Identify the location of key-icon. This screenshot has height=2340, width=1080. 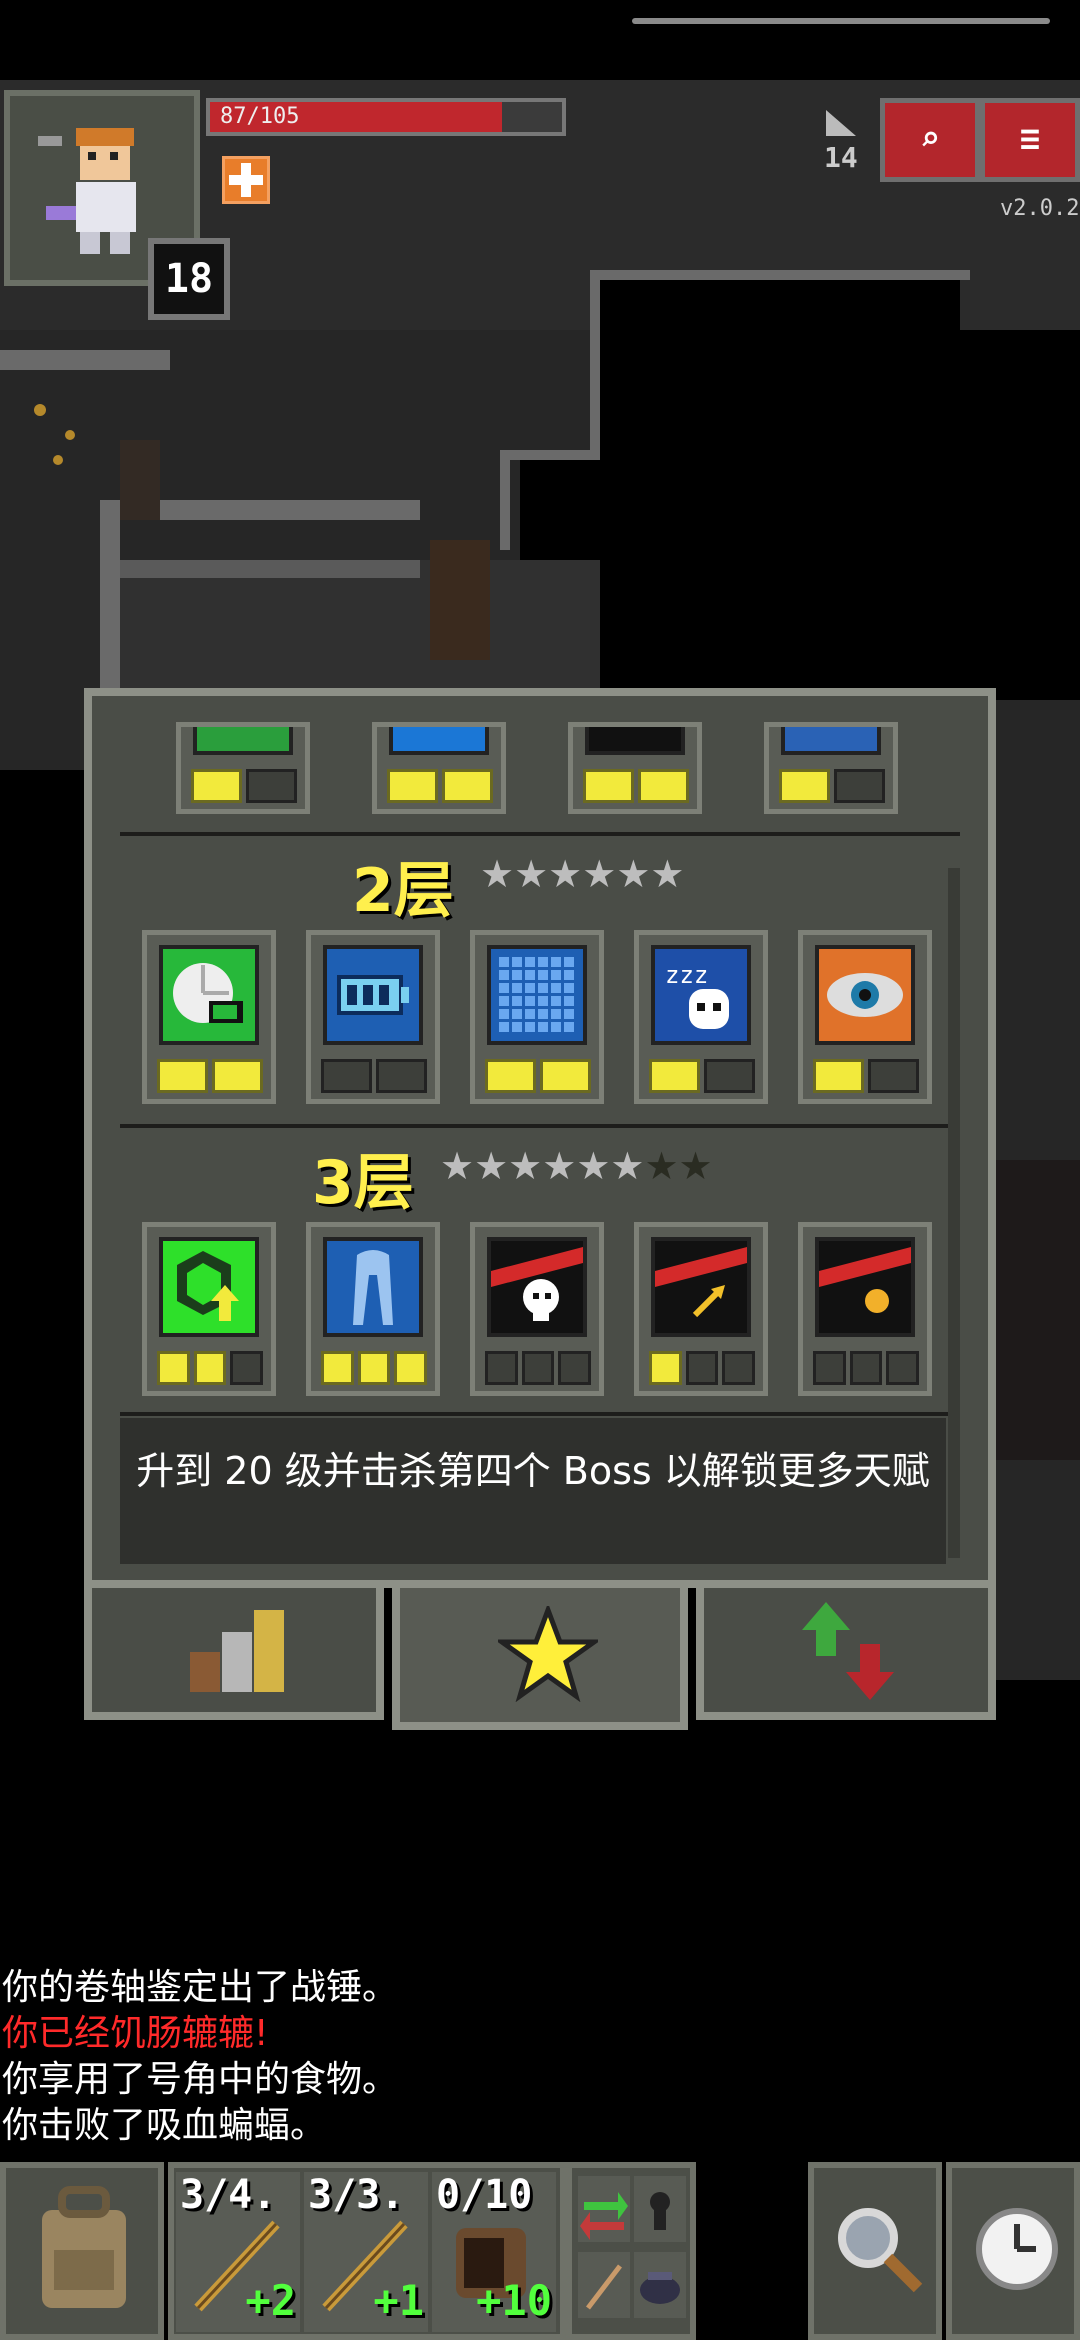
(439, 739).